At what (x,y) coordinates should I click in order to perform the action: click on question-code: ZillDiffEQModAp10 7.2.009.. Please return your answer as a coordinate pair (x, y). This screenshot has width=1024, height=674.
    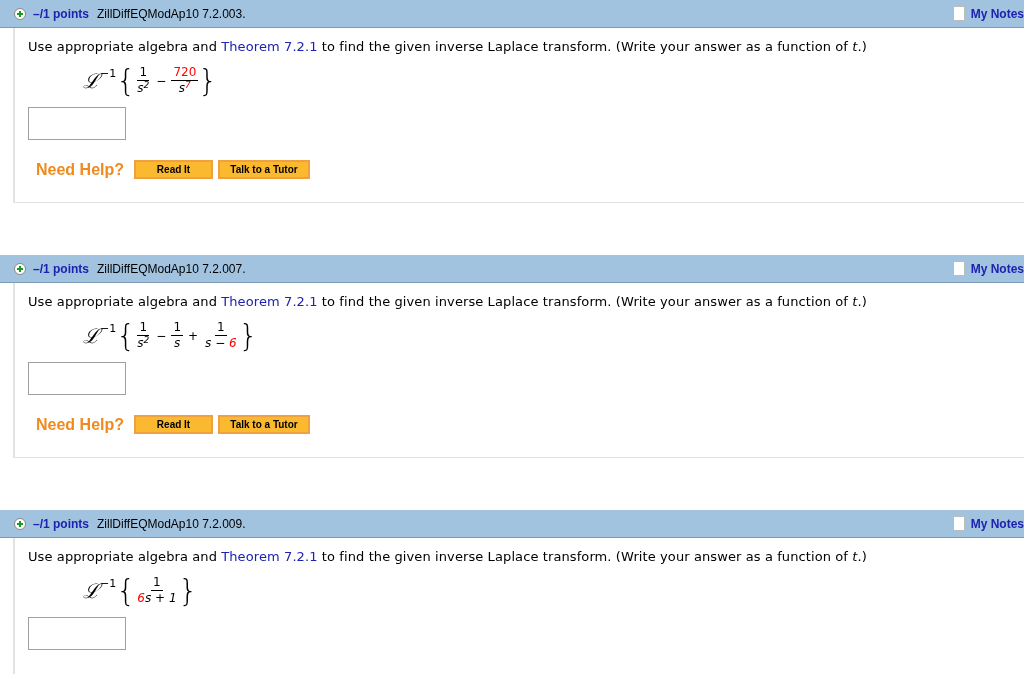
    Looking at the image, I should click on (171, 524).